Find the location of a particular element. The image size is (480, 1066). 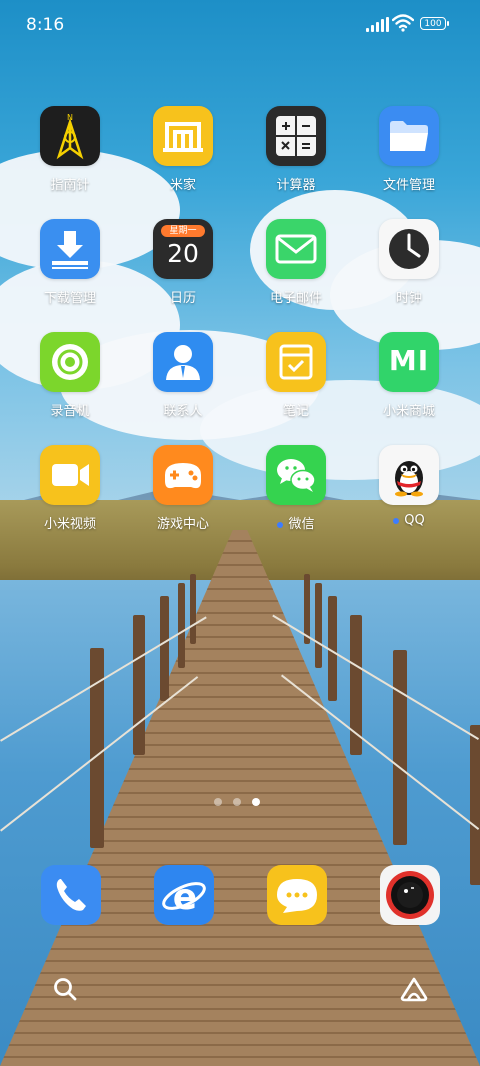

app-mi-video: 小米视频 is located at coordinates (70, 488).